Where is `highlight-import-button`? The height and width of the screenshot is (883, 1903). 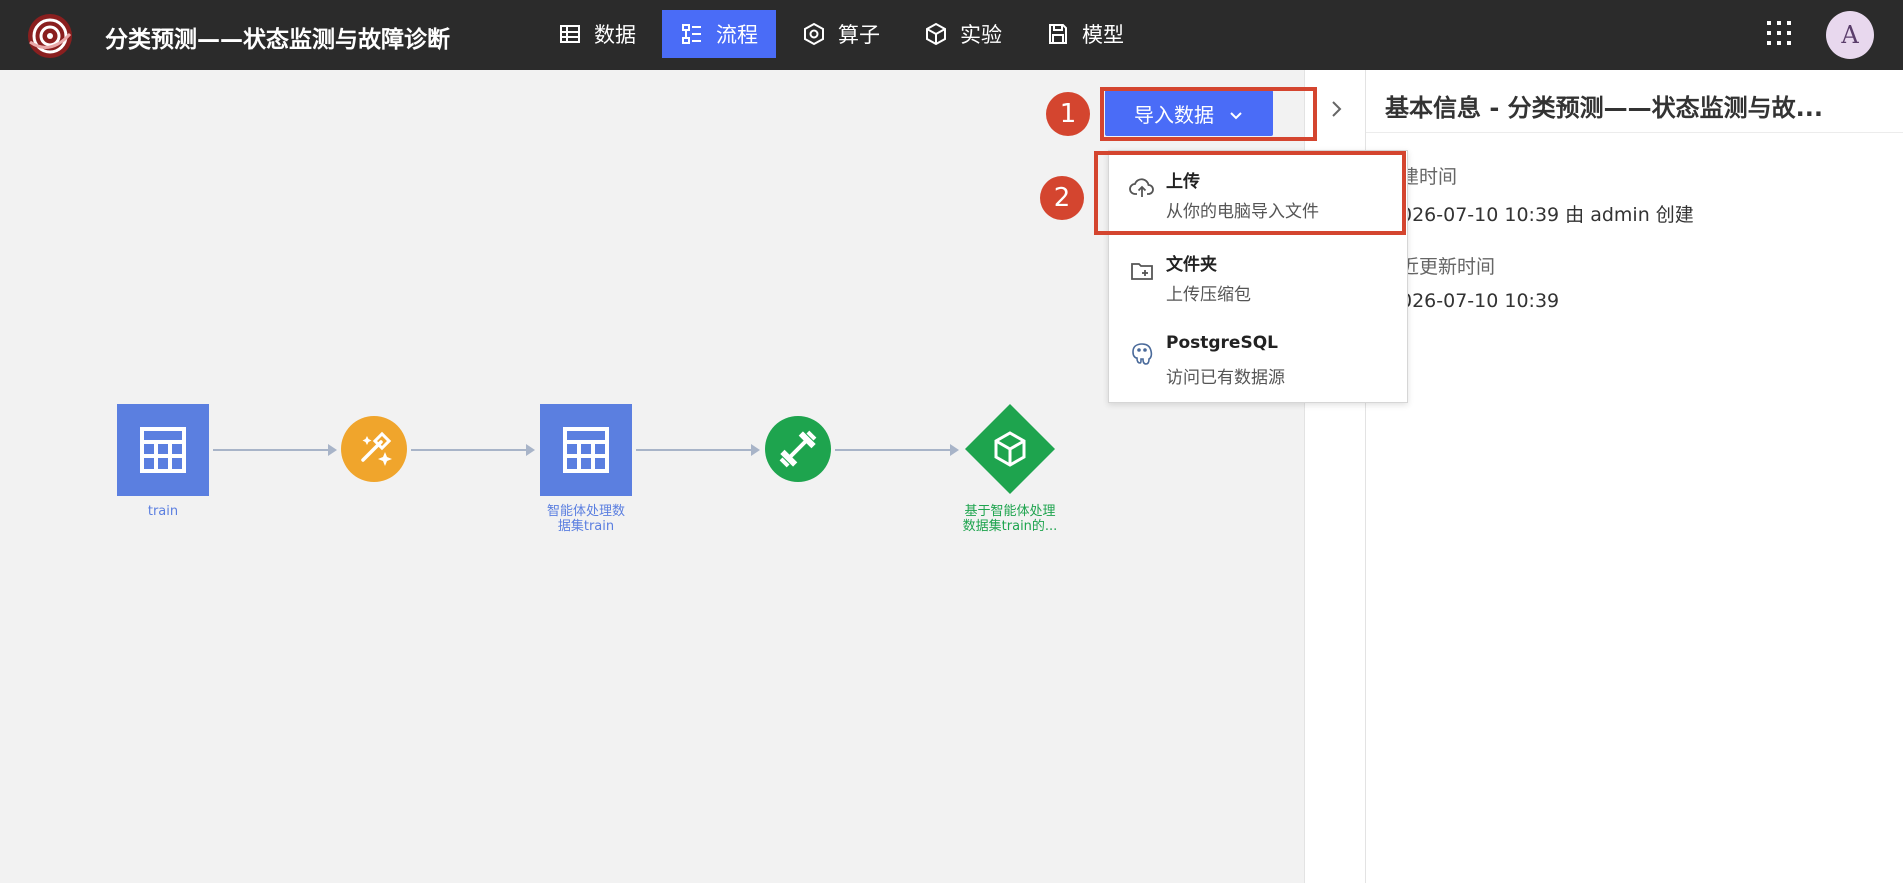 highlight-import-button is located at coordinates (1208, 114).